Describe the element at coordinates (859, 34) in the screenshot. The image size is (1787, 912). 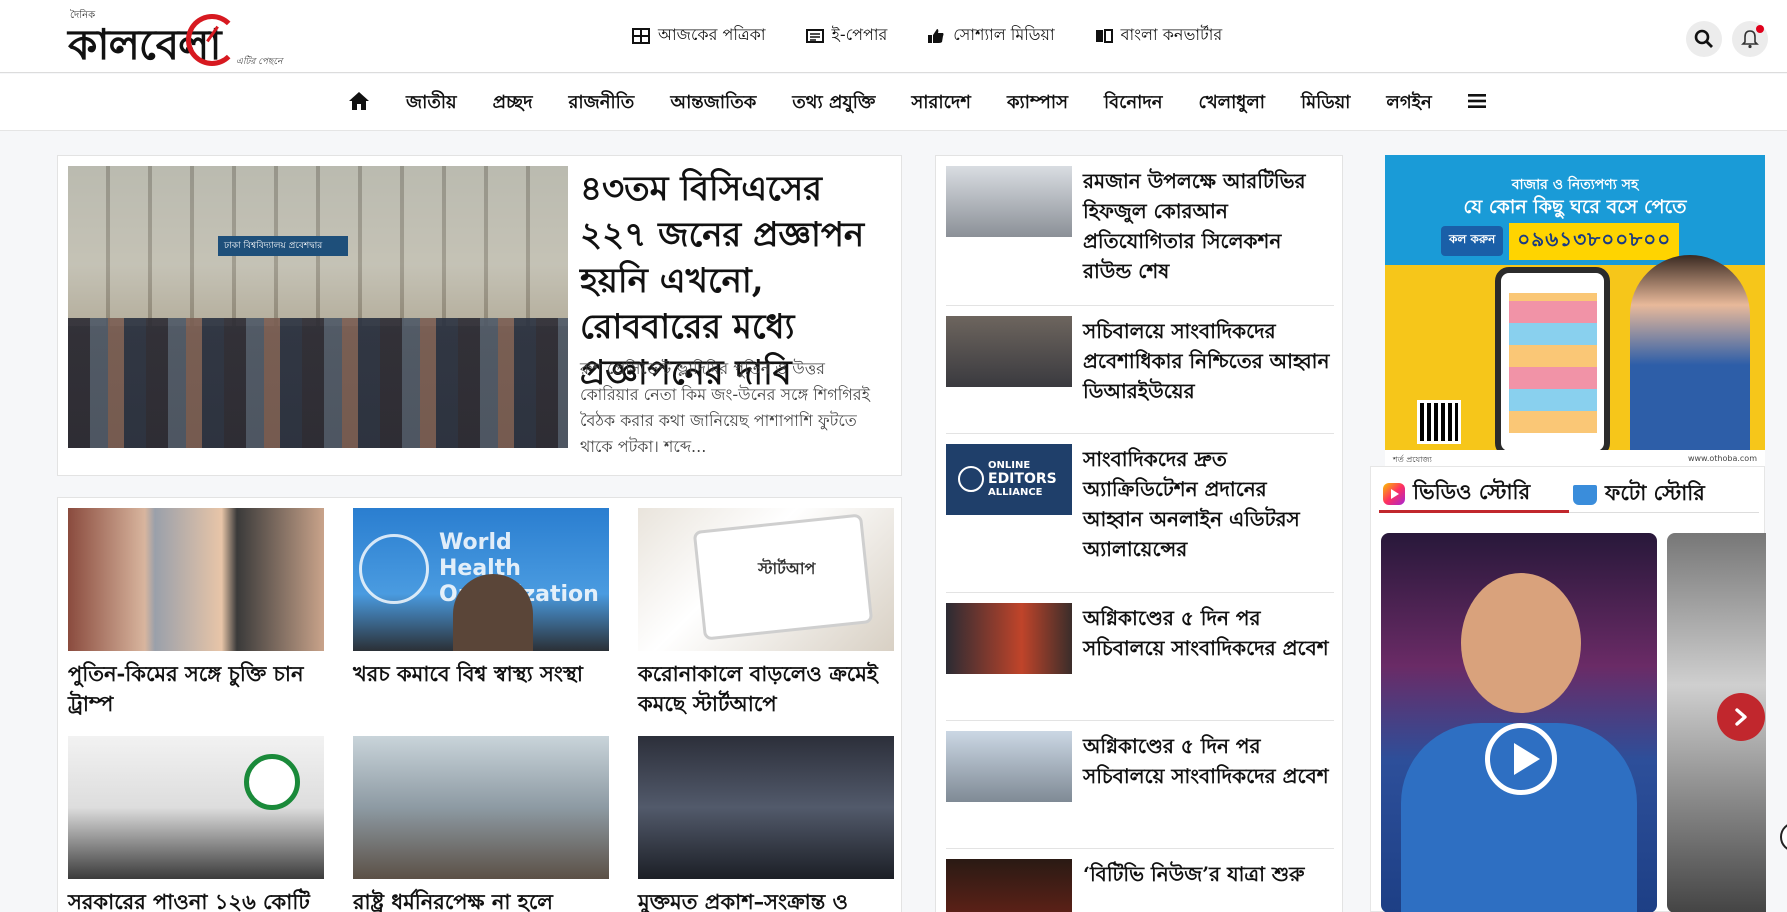
I see `quicklink-label: ই-পেপার` at that location.